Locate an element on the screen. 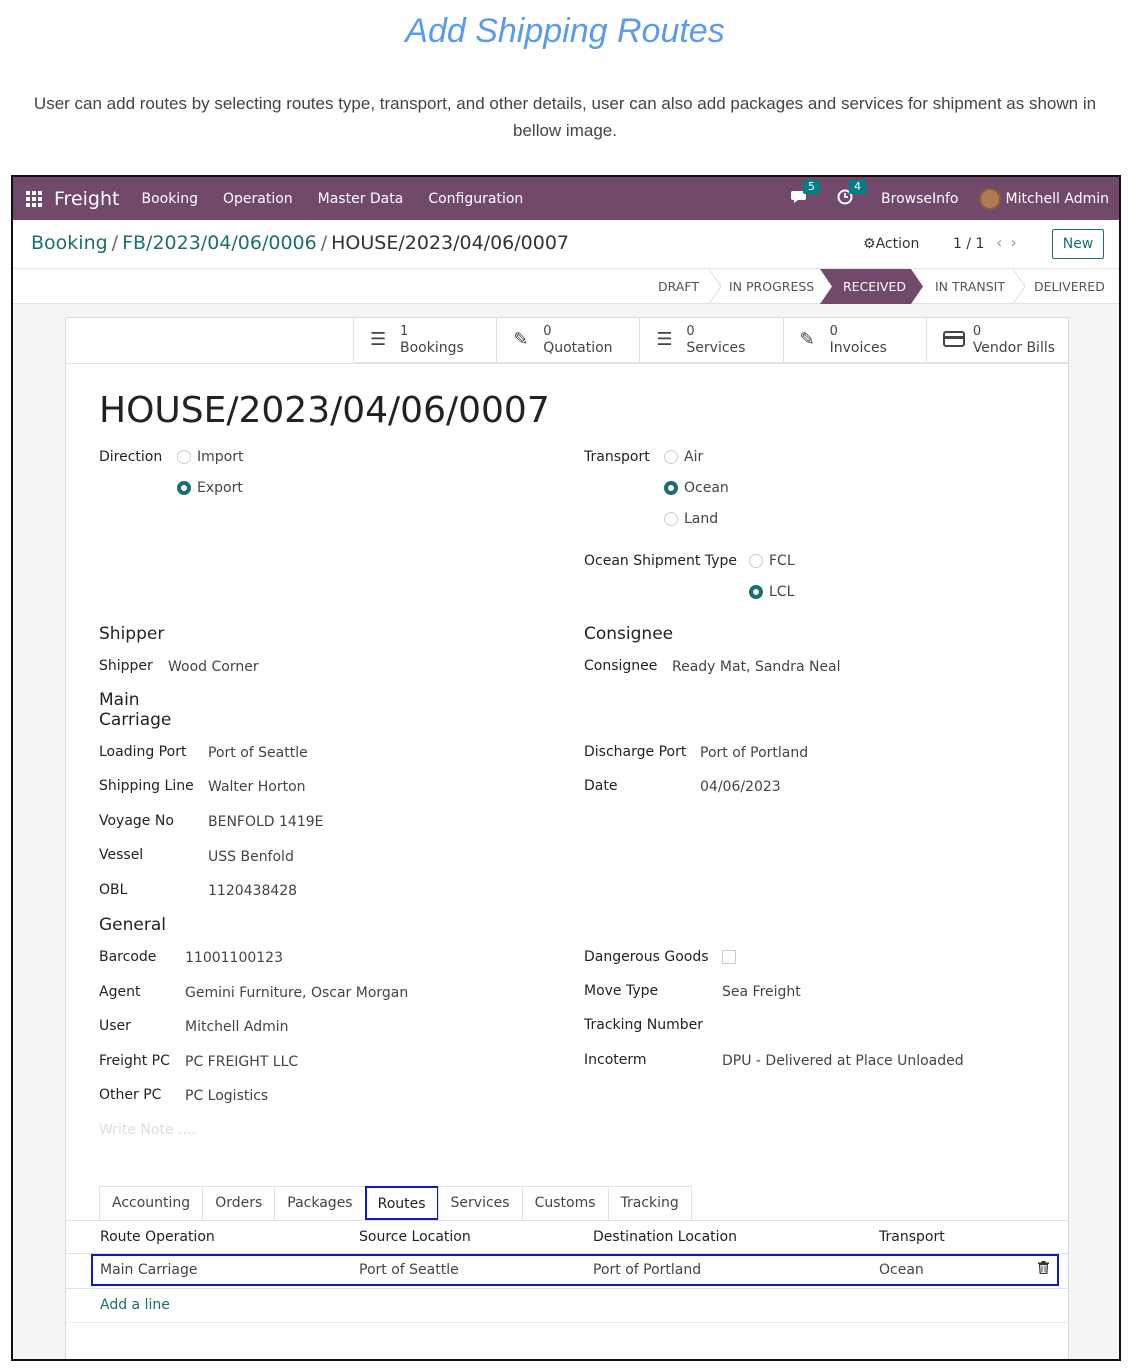  transport-cell: Ocean is located at coordinates (901, 1270).